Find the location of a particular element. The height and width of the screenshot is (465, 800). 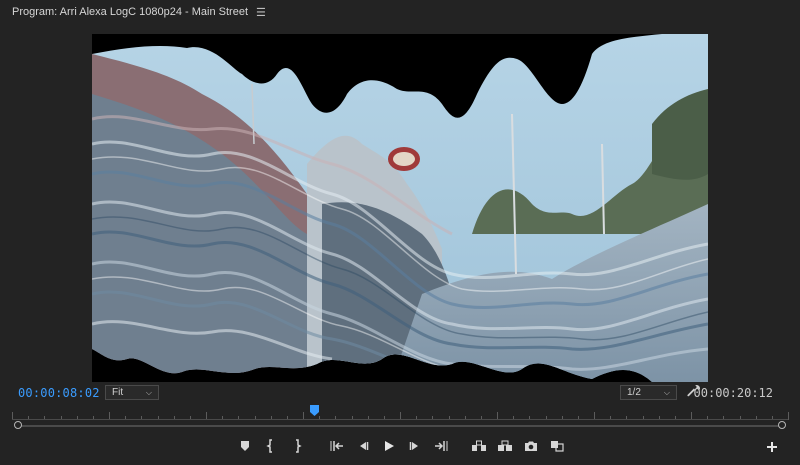

comparison-icon is located at coordinates (557, 446).